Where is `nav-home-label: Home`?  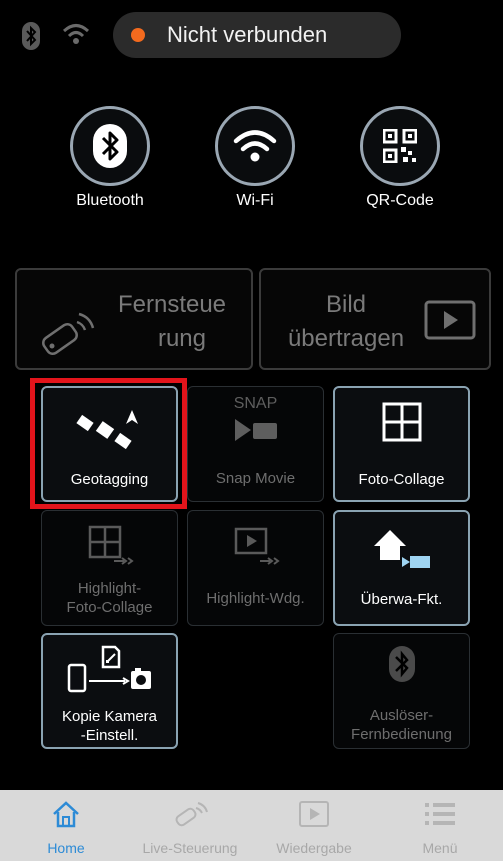
nav-home-label: Home is located at coordinates (66, 848).